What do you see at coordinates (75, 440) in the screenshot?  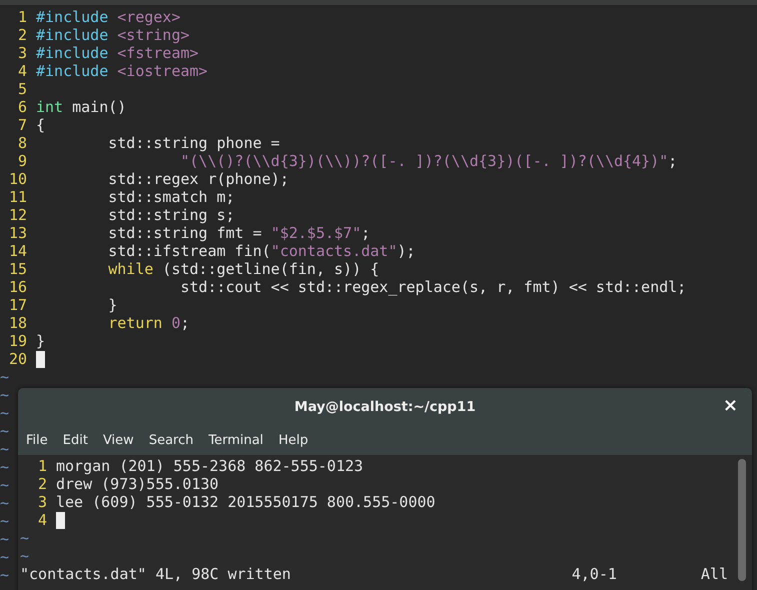 I see `menu-item: Edit` at bounding box center [75, 440].